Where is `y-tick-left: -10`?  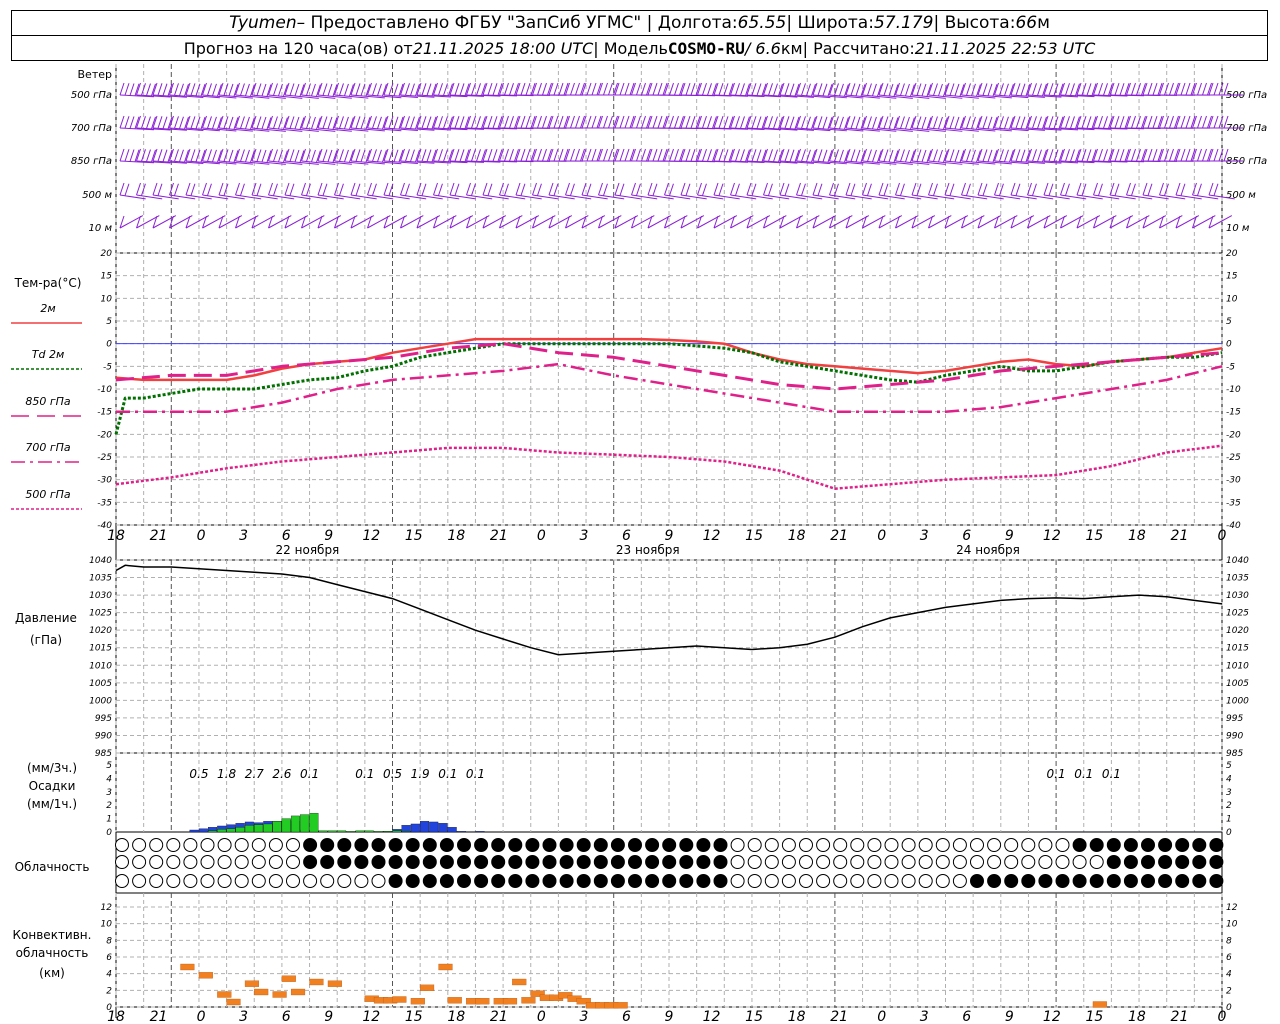
y-tick-left: -10 is located at coordinates (104, 390).